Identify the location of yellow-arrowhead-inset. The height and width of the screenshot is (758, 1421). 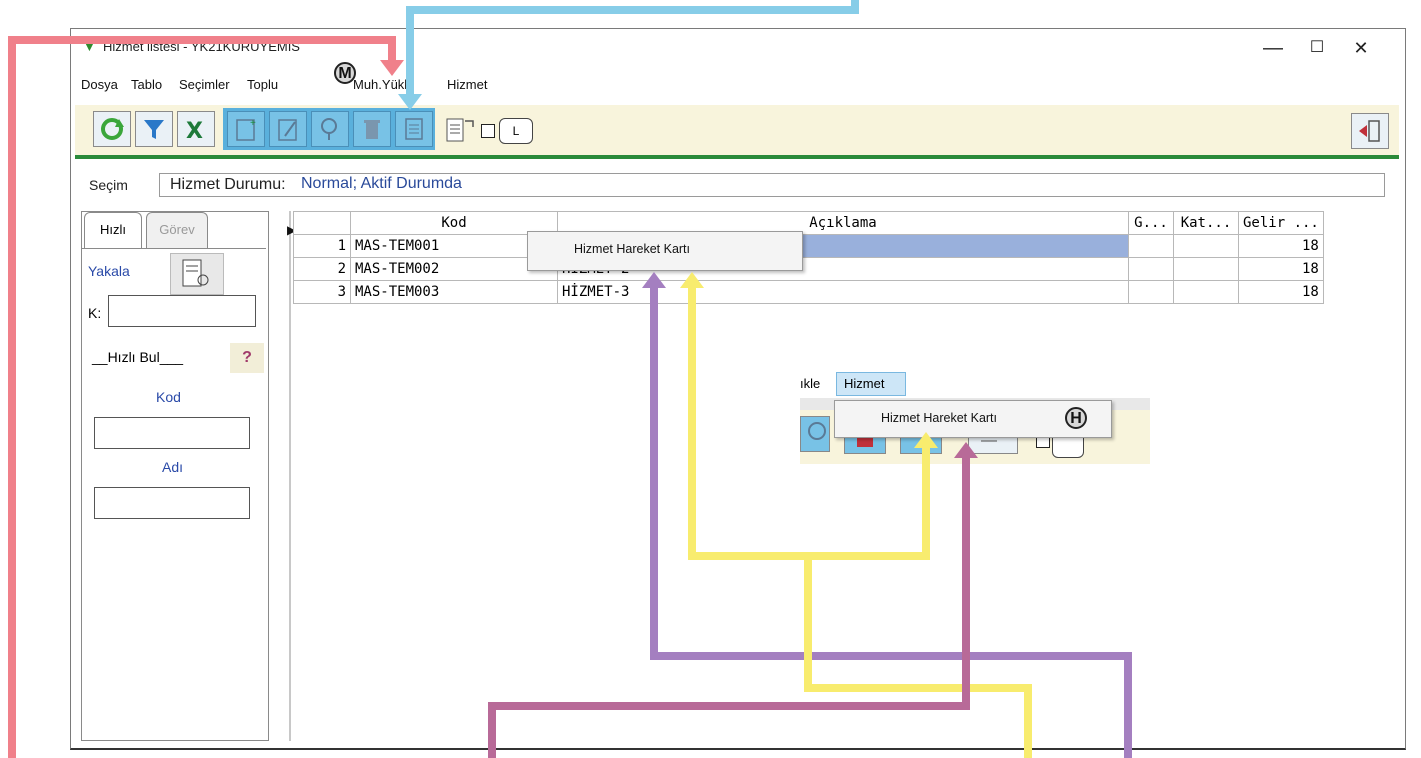
(926, 440).